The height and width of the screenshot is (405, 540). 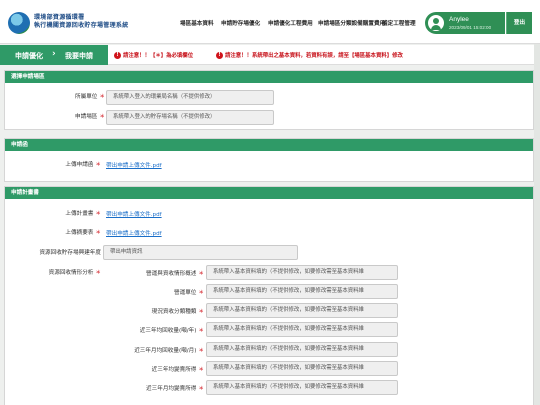 I want to click on analysis-label-annual-sales: 近三年均變賣所得＊, so click(x=177, y=370).